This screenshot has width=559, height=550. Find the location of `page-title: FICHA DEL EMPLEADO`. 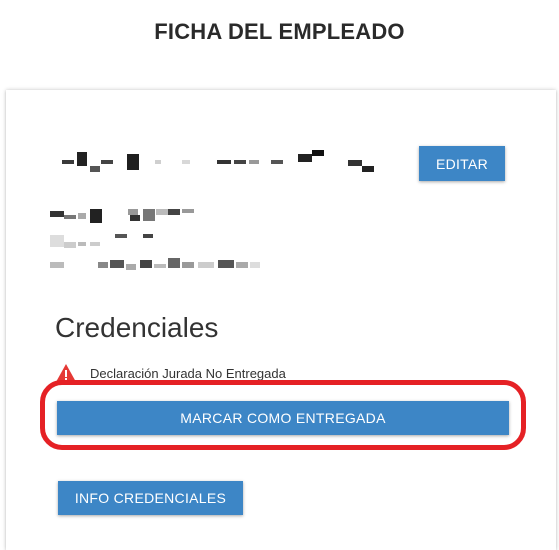

page-title: FICHA DEL EMPLEADO is located at coordinates (279, 31).